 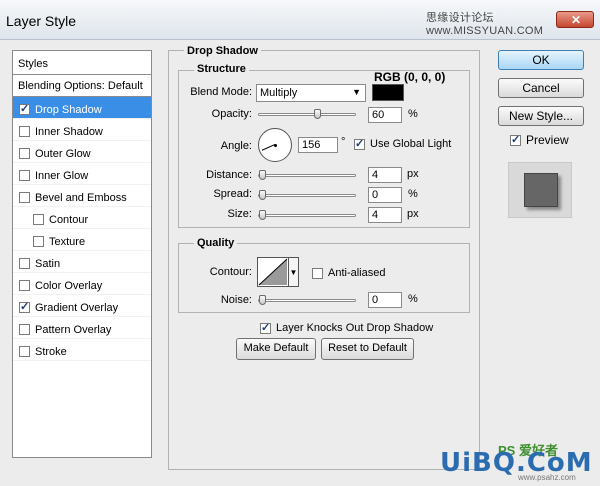 I want to click on anti-aliased-option: Anti-aliased, so click(x=348, y=273).